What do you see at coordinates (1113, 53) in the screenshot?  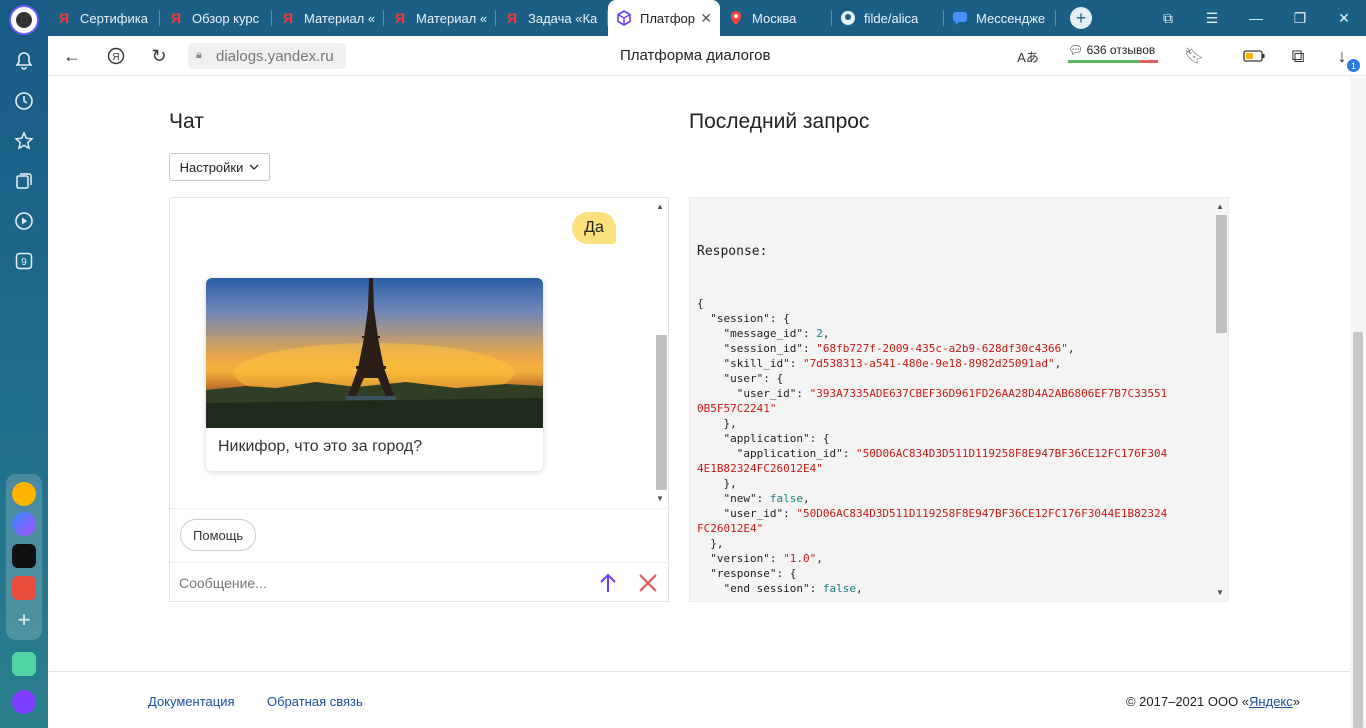 I see `reviews-badge: 💬︎ 636 отзывов` at bounding box center [1113, 53].